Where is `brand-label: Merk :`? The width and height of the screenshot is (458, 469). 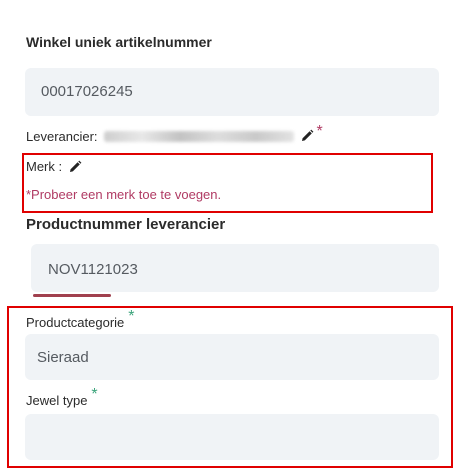 brand-label: Merk : is located at coordinates (44, 166).